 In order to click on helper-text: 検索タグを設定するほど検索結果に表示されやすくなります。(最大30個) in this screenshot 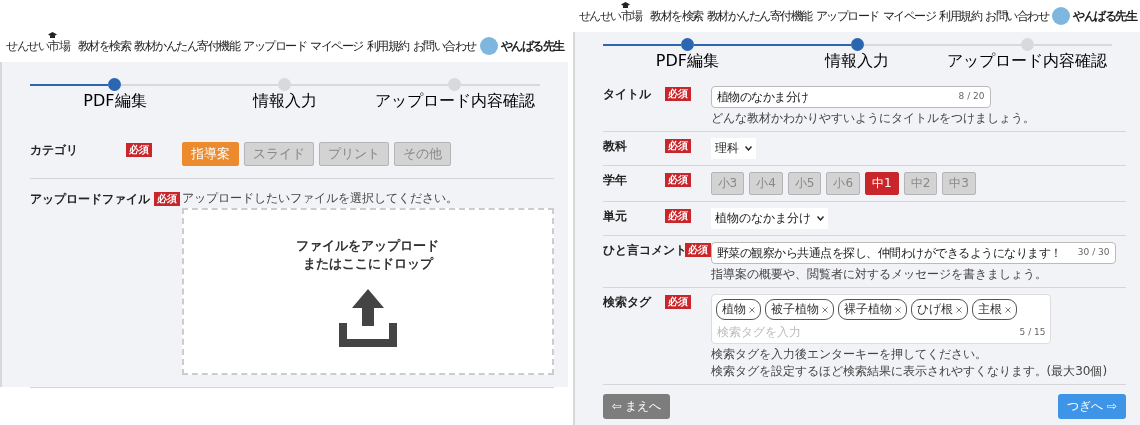, I will do `click(909, 371)`.